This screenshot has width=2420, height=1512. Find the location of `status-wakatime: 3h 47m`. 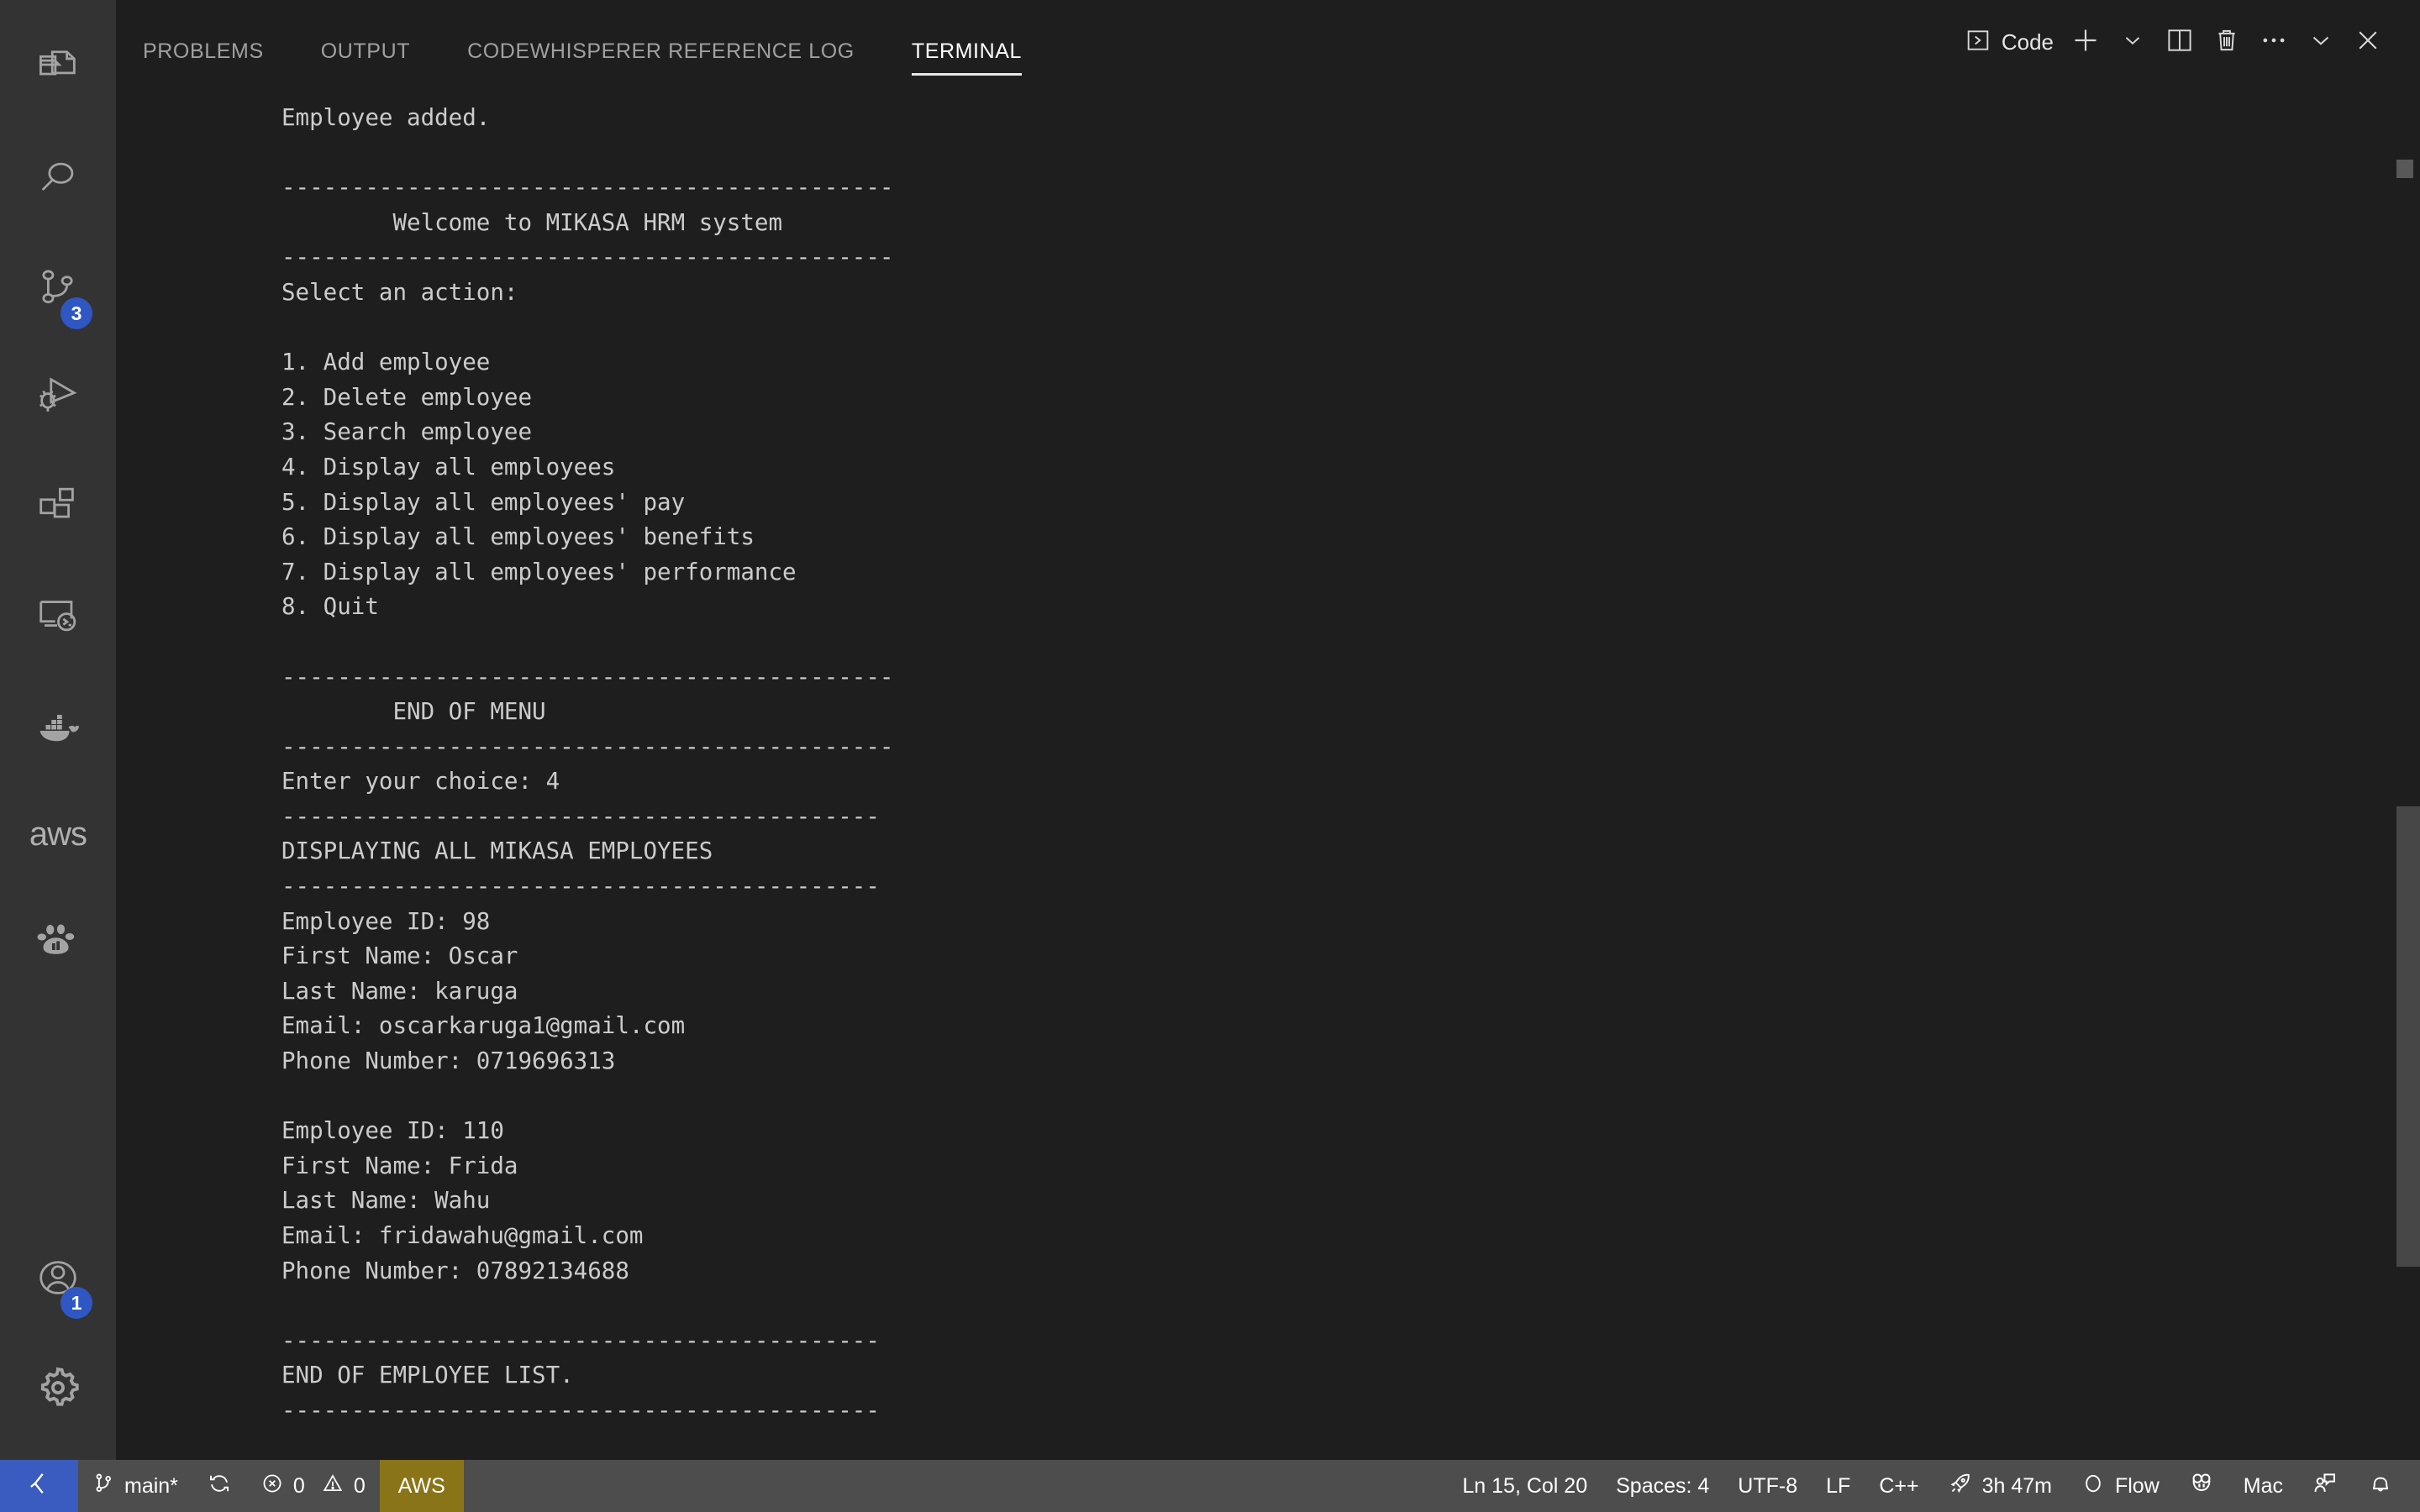

status-wakatime: 3h 47m is located at coordinates (1999, 1486).